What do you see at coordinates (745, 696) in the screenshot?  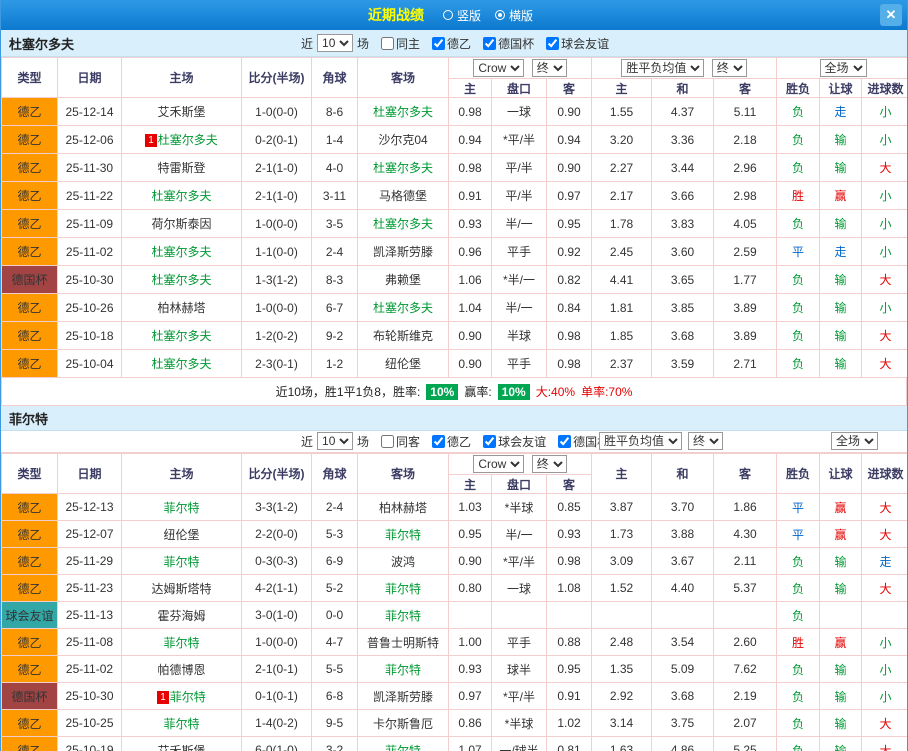 I see `europe-odds-cell: 2.19` at bounding box center [745, 696].